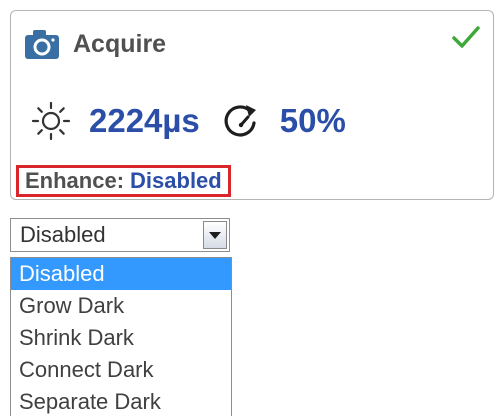 Image resolution: width=497 pixels, height=416 pixels. Describe the element at coordinates (120, 43) in the screenshot. I see `card-title: Acquire` at that location.